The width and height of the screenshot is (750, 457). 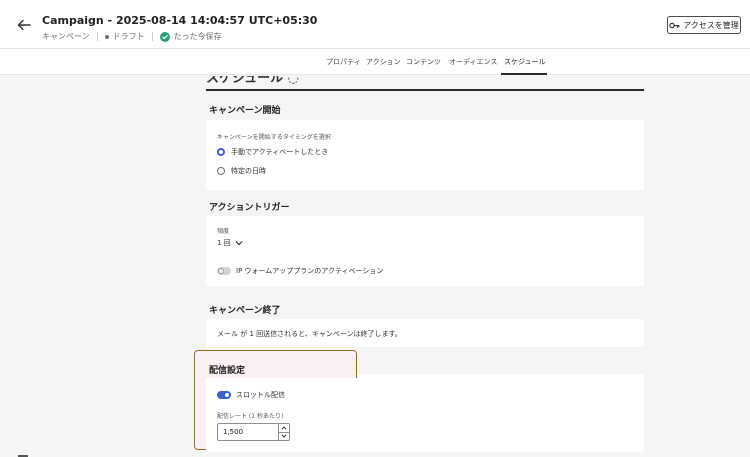 I want to click on throttle-delivery-toggle: スロットル配信, so click(x=251, y=395).